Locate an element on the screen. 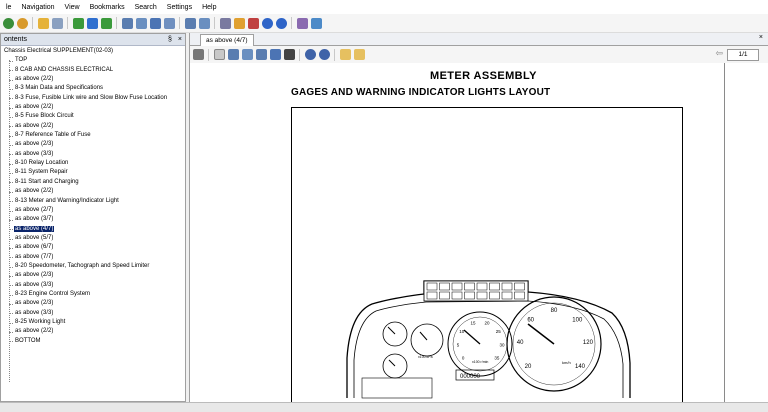 The height and width of the screenshot is (412, 768). tree-item: 8 CAB AND CHASSIS ELECTRICAL is located at coordinates (93, 70).